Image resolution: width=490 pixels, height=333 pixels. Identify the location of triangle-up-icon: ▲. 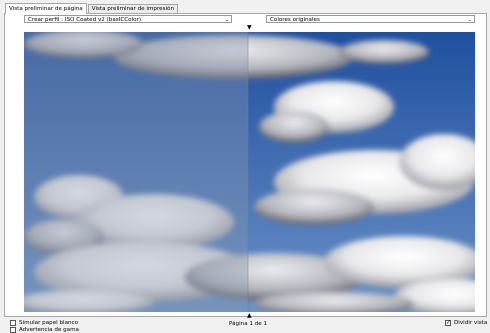
(249, 316).